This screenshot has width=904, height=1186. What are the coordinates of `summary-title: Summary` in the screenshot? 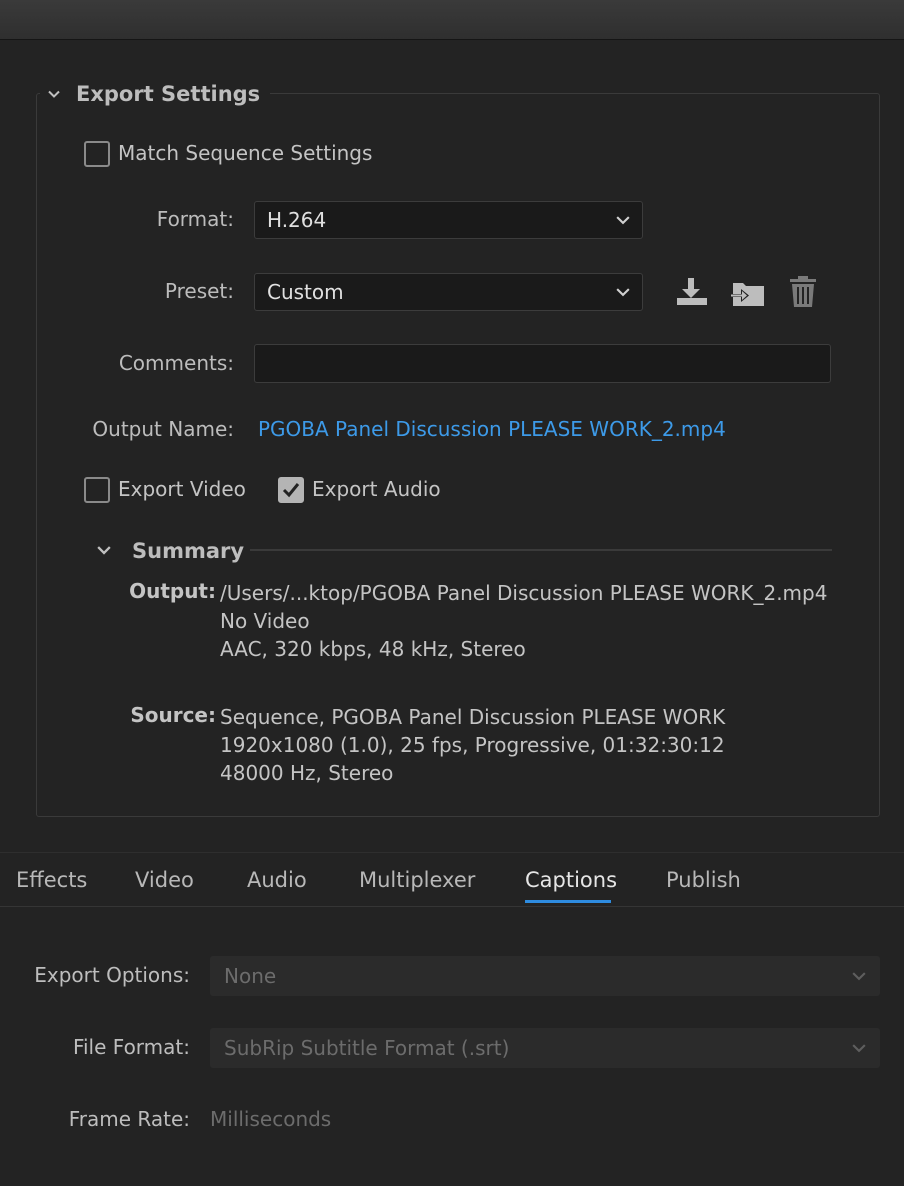 It's located at (188, 551).